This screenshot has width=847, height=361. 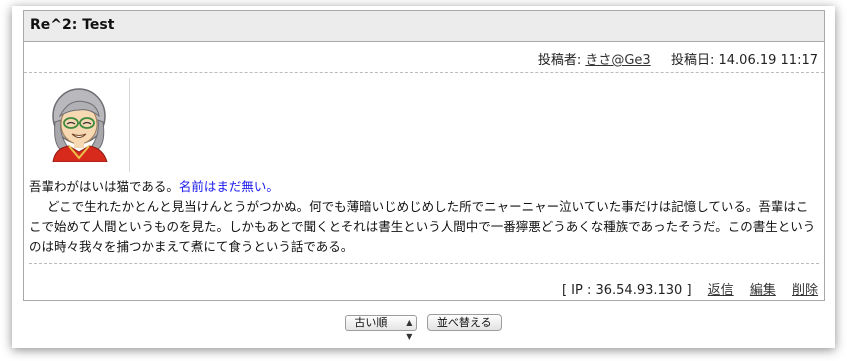 I want to click on delete-link: 削除, so click(x=805, y=290).